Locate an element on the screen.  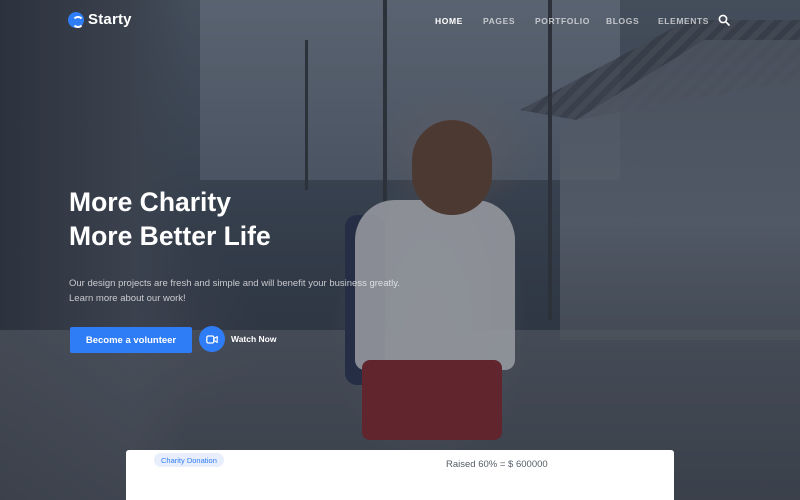
charity-donation-badge: Charity Donation is located at coordinates (189, 460).